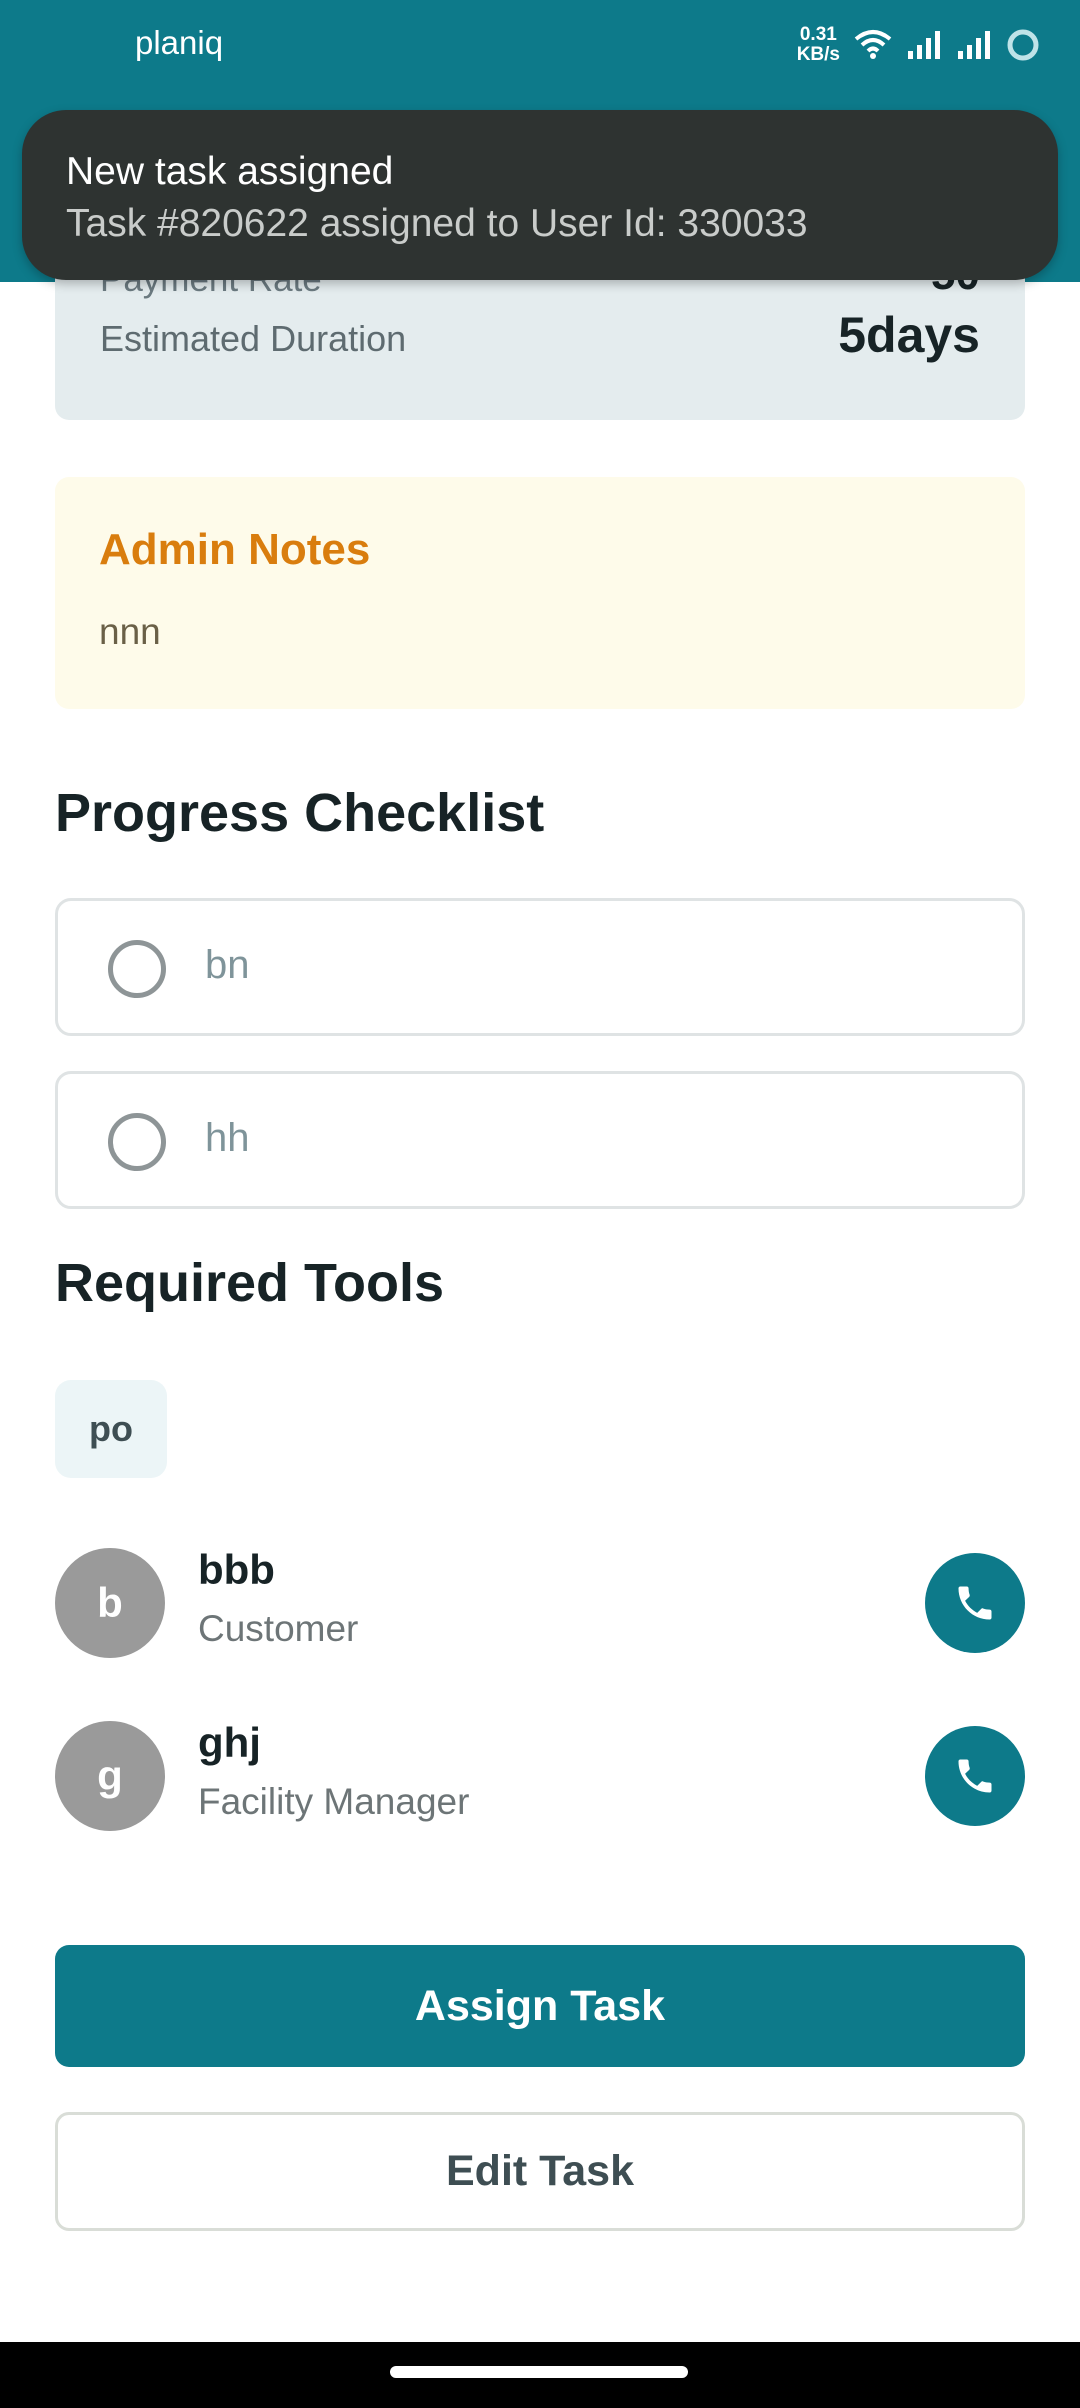 The height and width of the screenshot is (2408, 1080). Describe the element at coordinates (818, 54) in the screenshot. I see `network-speed-unit: KB/s` at that location.